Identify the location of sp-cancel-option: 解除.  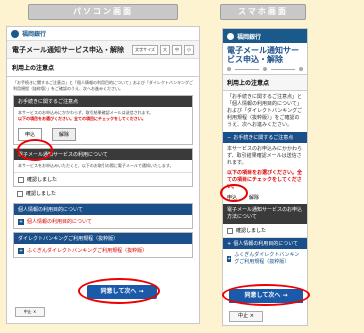
(254, 197).